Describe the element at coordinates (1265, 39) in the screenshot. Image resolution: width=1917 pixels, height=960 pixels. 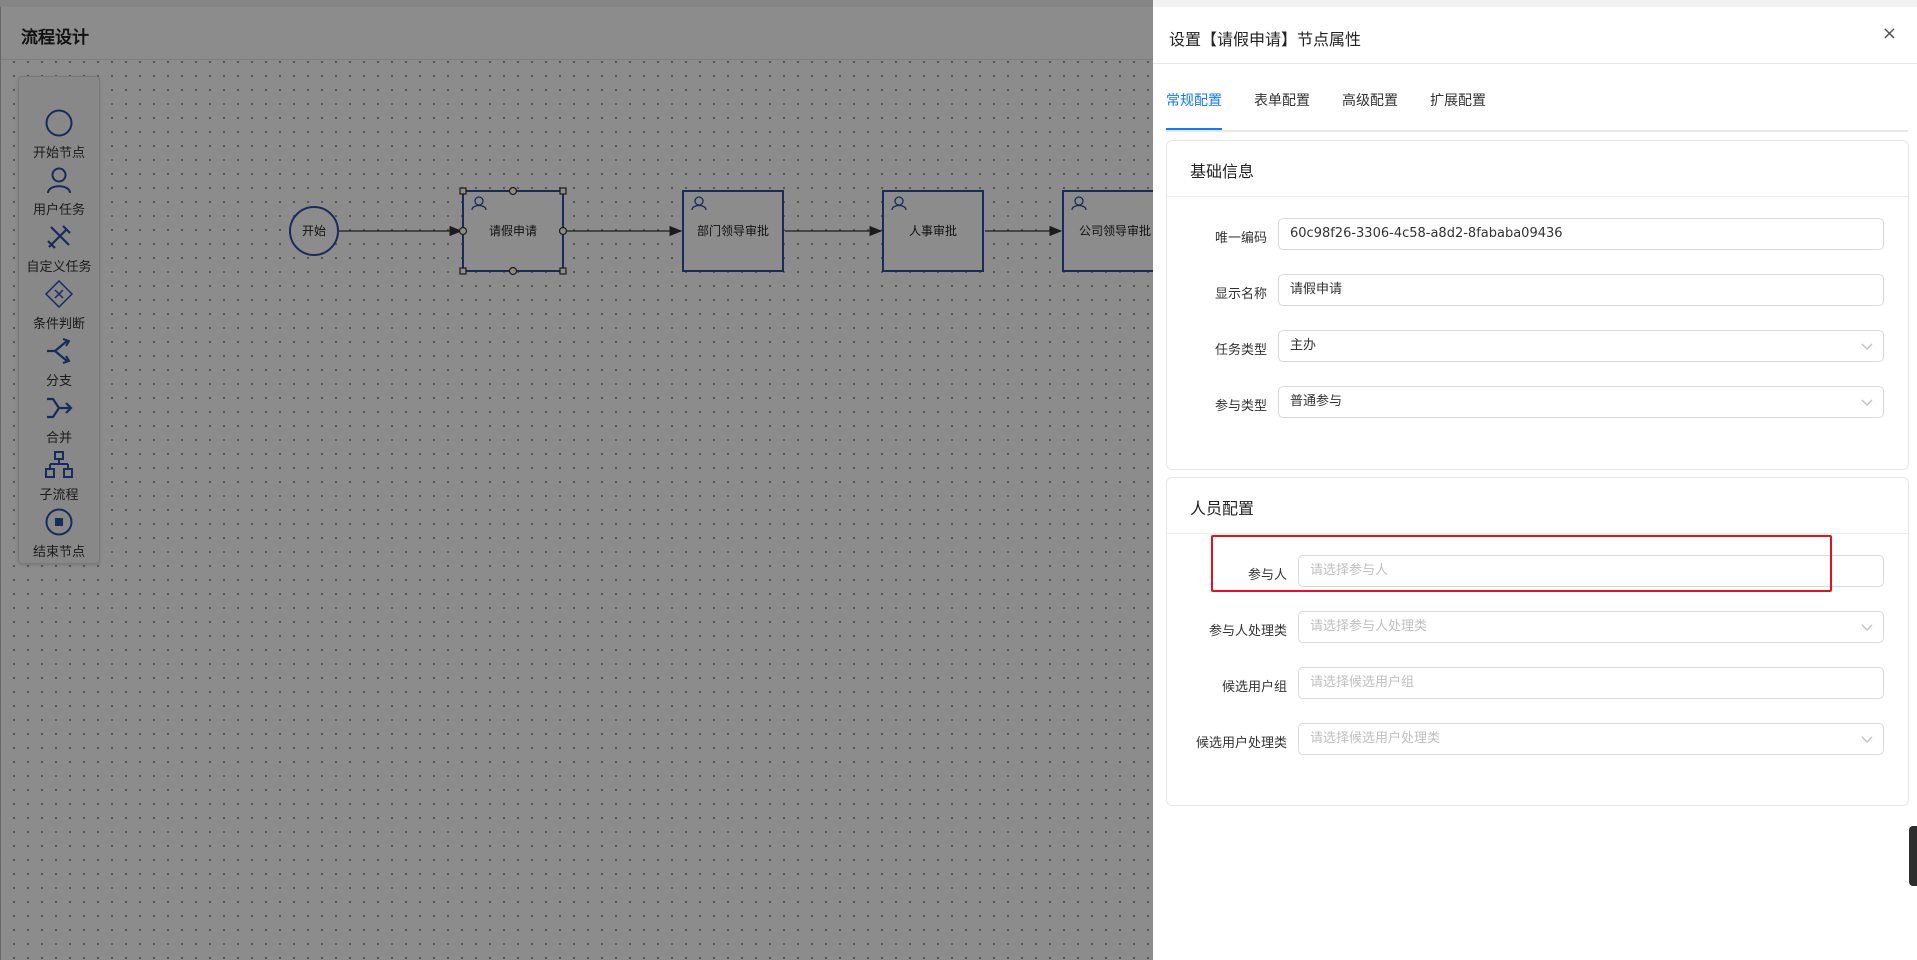
I see `drawer-title: 设置【请假申请】节点属性` at that location.